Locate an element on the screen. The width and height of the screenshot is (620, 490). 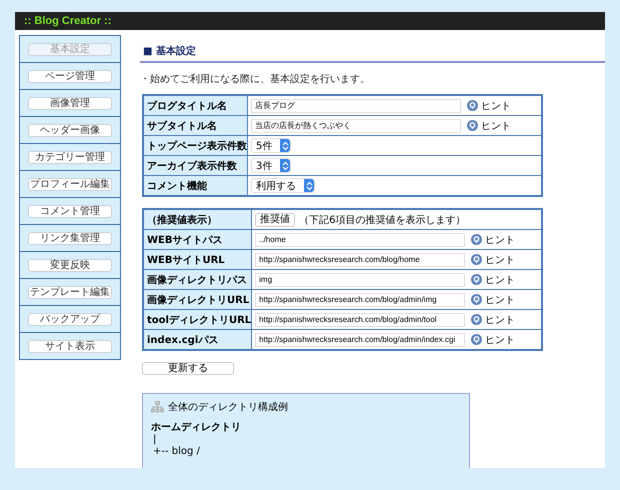
section-title: ■ 基本設定 is located at coordinates (372, 53).